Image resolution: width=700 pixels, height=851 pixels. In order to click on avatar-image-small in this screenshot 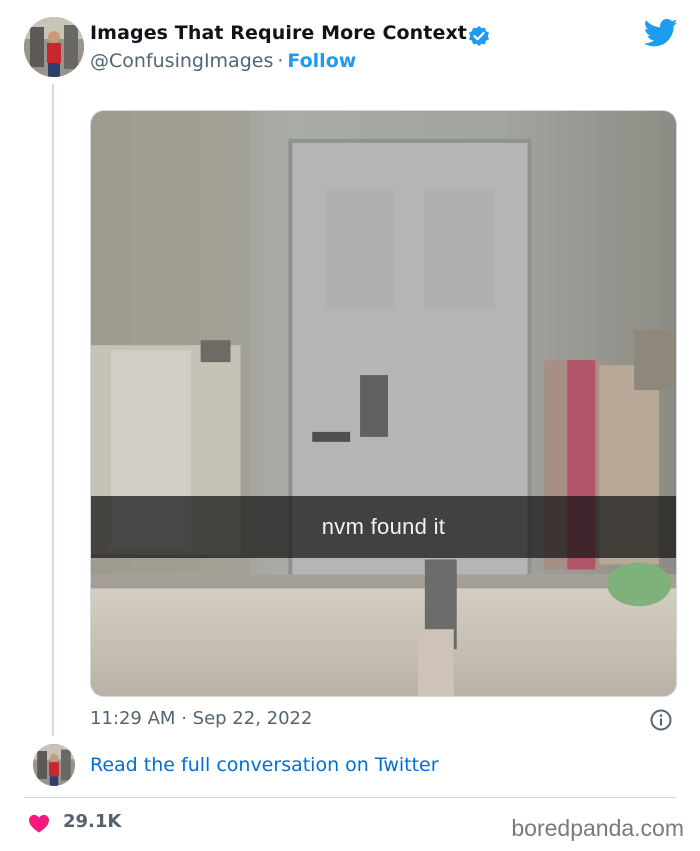, I will do `click(54, 765)`.